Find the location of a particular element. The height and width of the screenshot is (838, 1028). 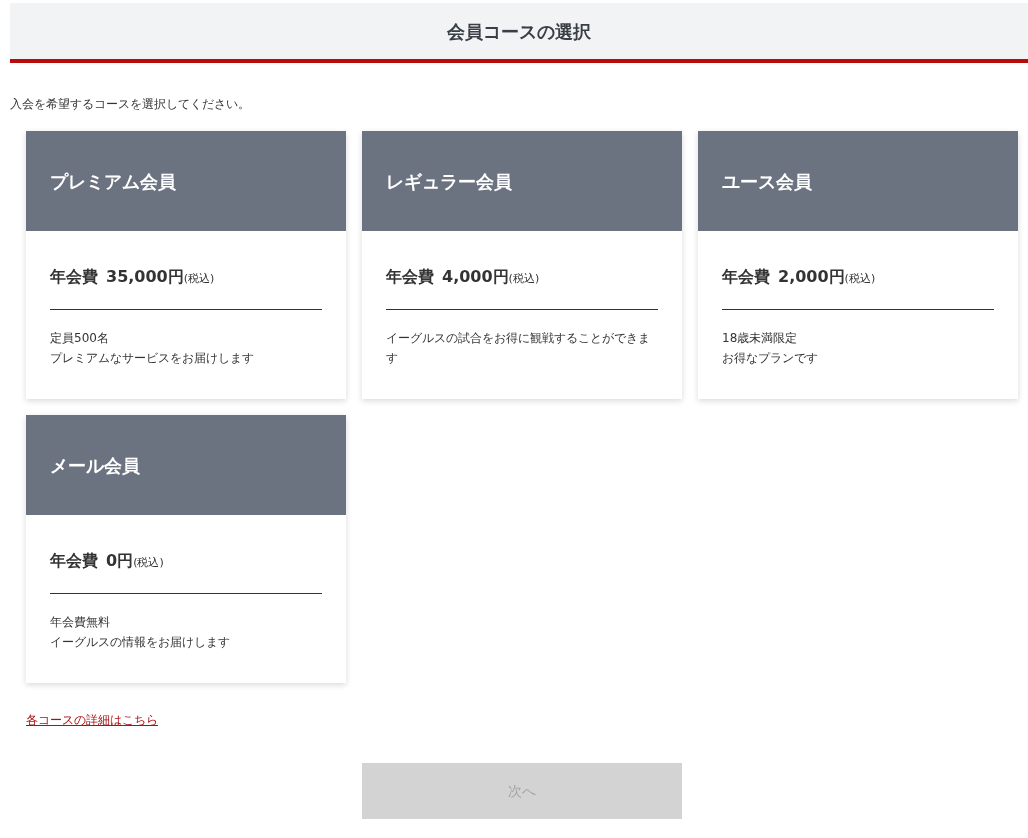

course-description: 定員500名 is located at coordinates (80, 338).